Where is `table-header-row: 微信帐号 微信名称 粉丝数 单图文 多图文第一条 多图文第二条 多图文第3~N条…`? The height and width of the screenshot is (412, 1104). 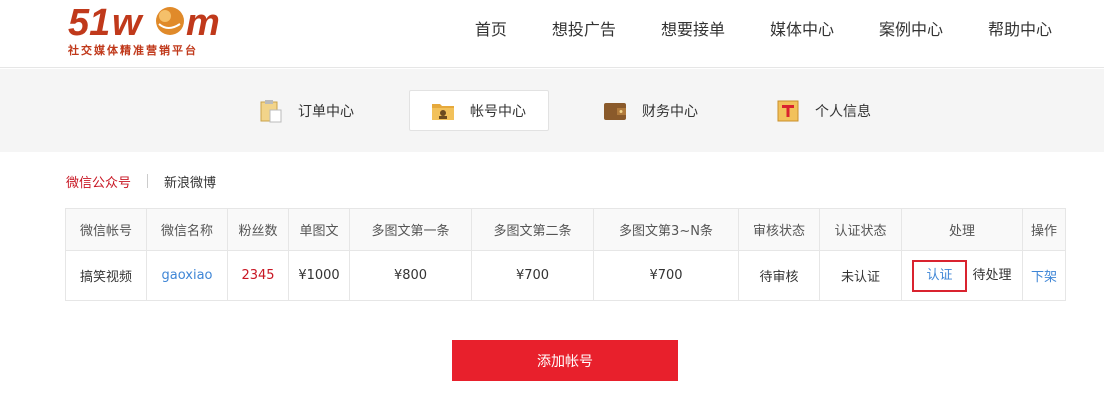 table-header-row: 微信帐号 微信名称 粉丝数 单图文 多图文第一条 多图文第二条 多图文第3~N条… is located at coordinates (565, 229).